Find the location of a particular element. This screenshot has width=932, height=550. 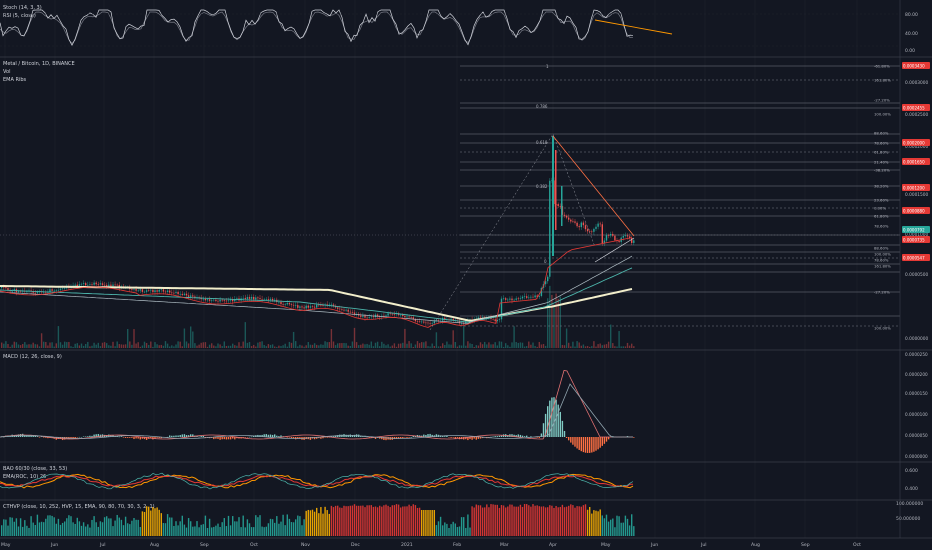

cthvp-tick-50: 50.000000 is located at coordinates (908, 519).